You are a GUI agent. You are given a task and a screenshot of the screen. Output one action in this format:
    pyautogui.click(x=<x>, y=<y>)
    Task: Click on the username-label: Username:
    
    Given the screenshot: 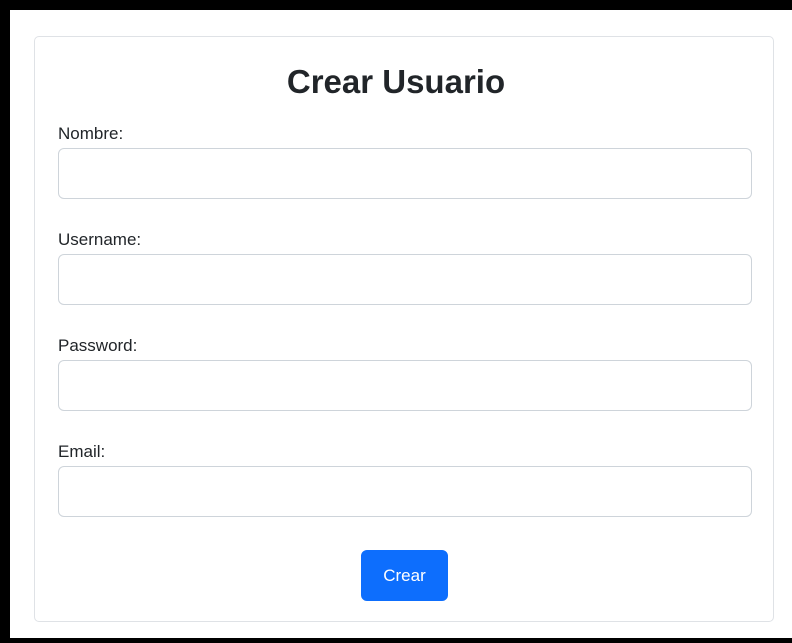 What is the action you would take?
    pyautogui.click(x=100, y=239)
    